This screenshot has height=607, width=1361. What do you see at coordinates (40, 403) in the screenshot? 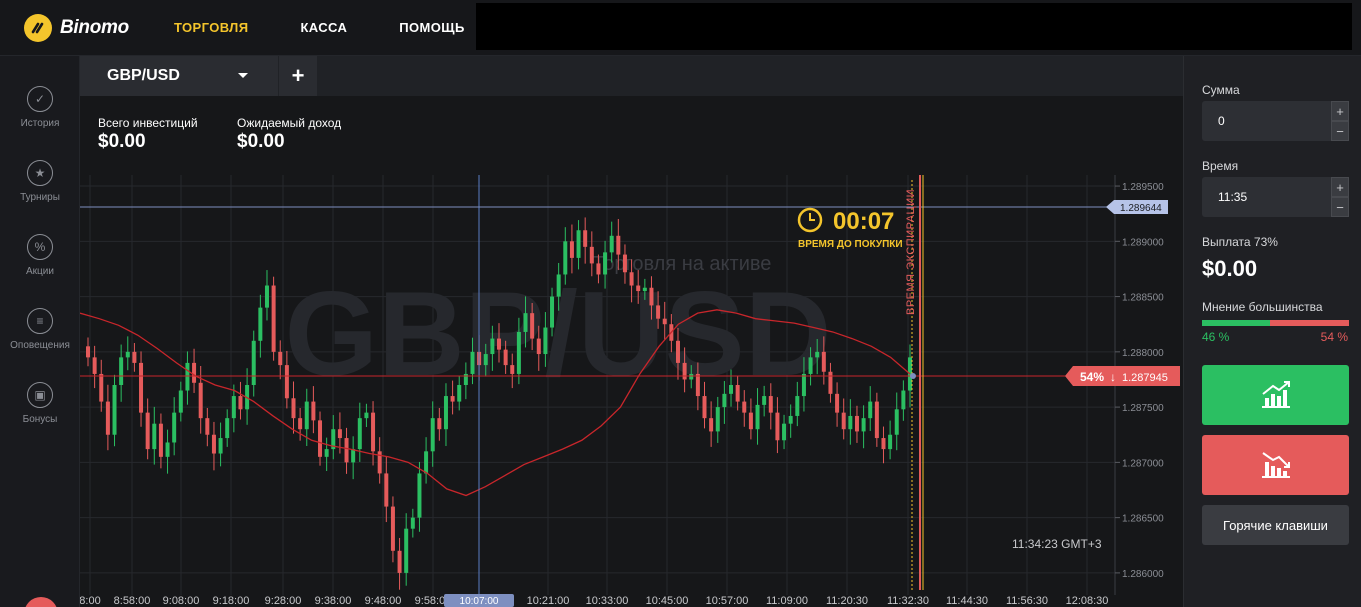
I see `sidebar-item-bonuses: ▣ Бонусы` at bounding box center [40, 403].